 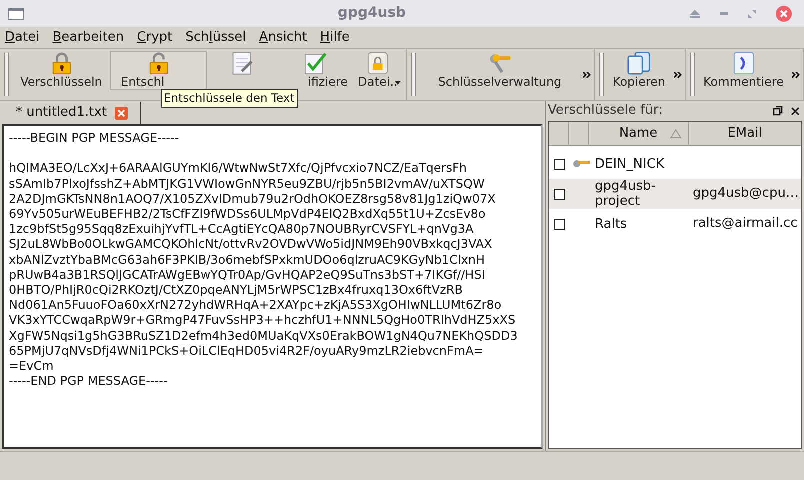 I want to click on toolbar-button: Schlüsselverwaltung, so click(x=500, y=70).